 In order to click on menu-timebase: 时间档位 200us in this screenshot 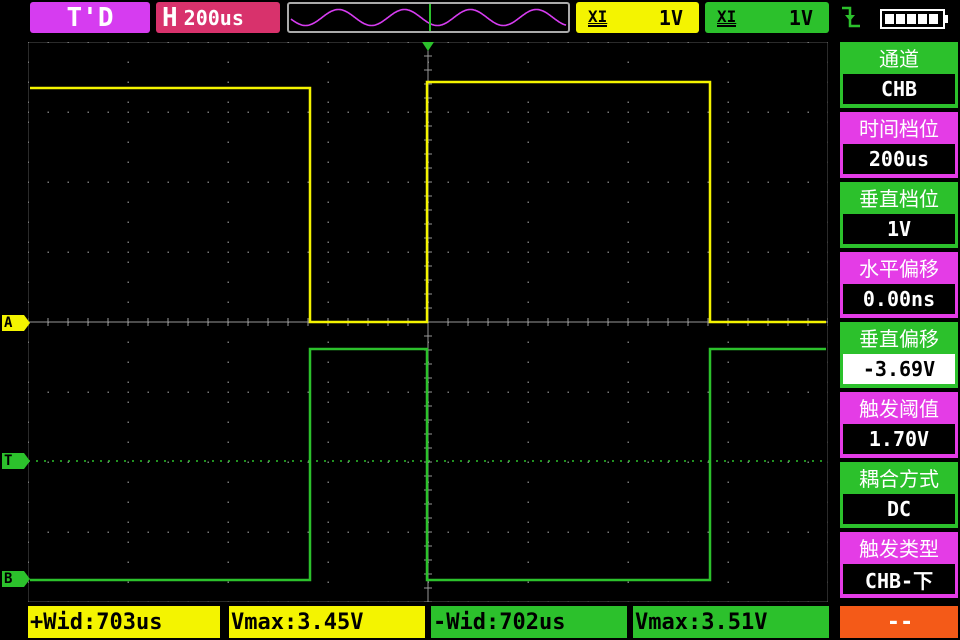, I will do `click(899, 145)`.